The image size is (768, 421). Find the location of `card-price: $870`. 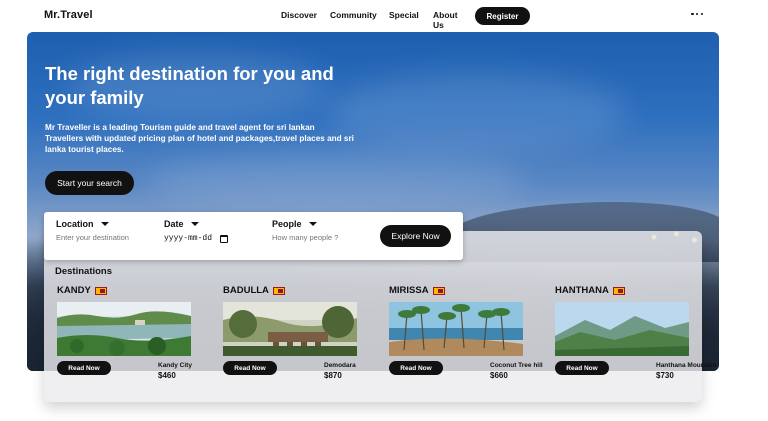

card-price: $870 is located at coordinates (333, 375).